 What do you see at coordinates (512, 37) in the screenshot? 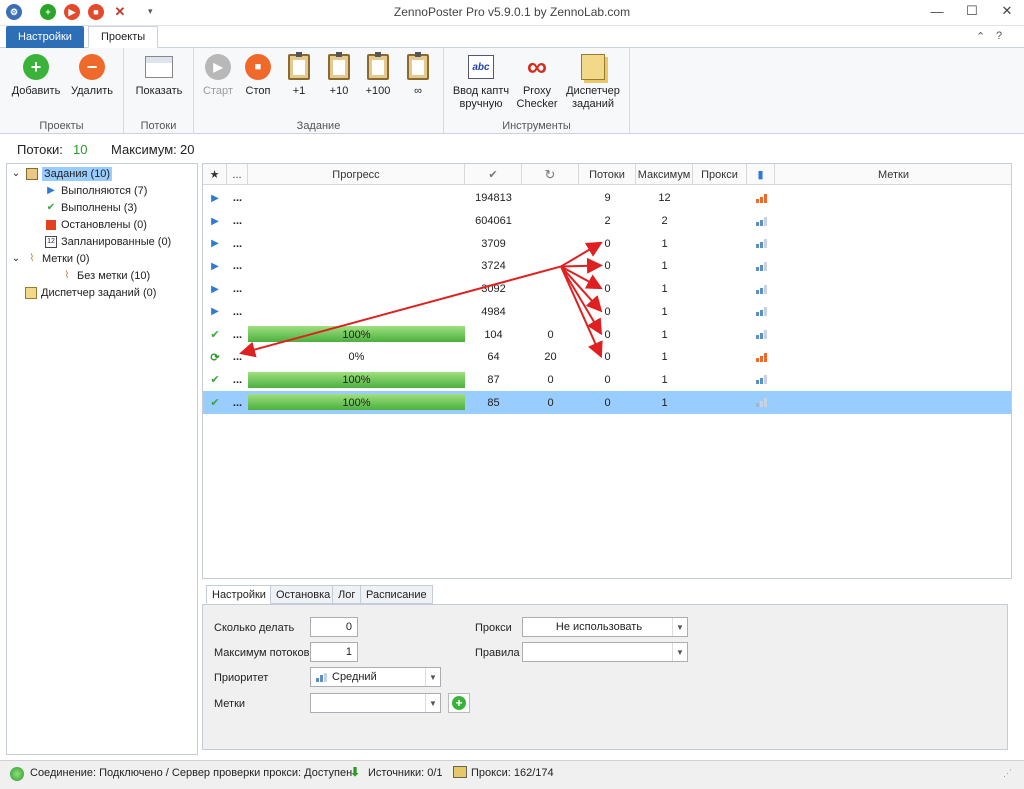
I see `ribbon-tab-row: Настройки Проекты ⌃ ?` at bounding box center [512, 37].